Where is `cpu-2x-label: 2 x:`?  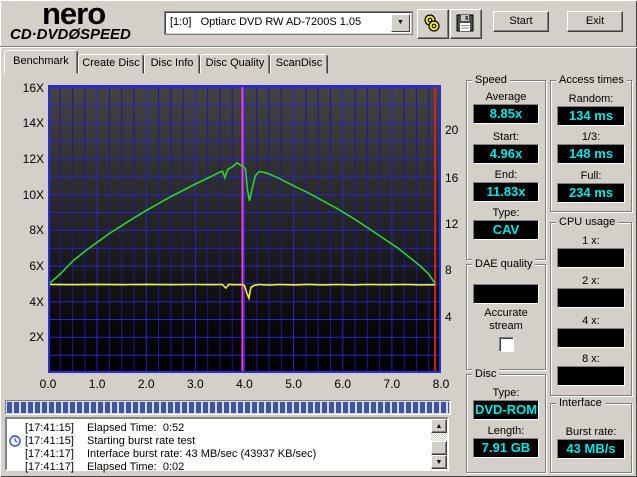 cpu-2x-label: 2 x: is located at coordinates (591, 281).